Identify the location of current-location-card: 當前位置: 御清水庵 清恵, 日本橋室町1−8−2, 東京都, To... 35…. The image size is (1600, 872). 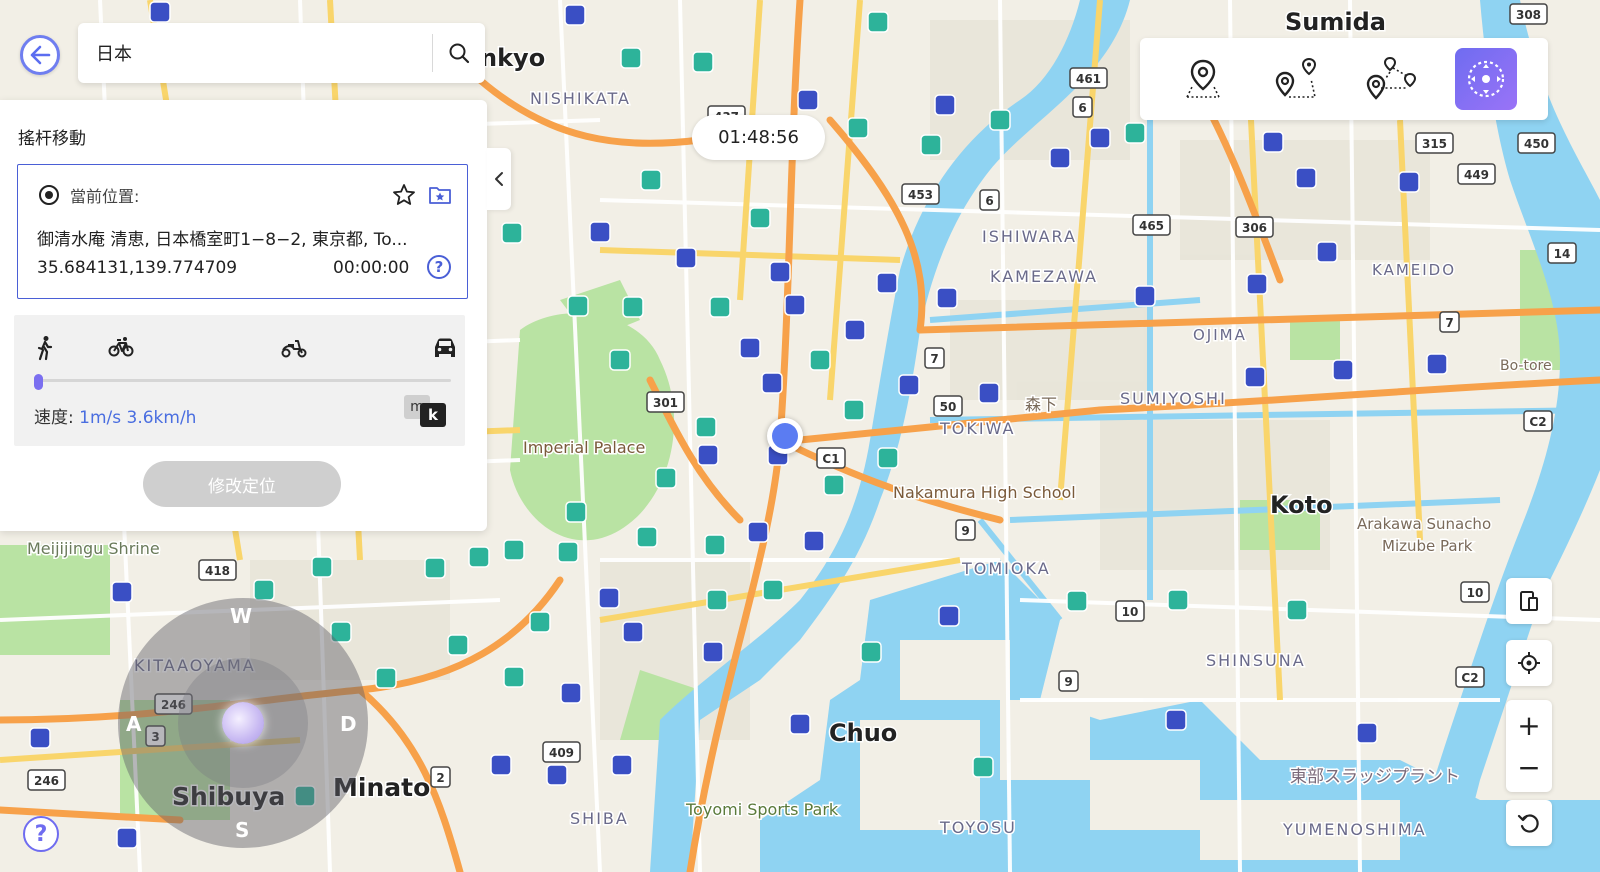
(242, 231).